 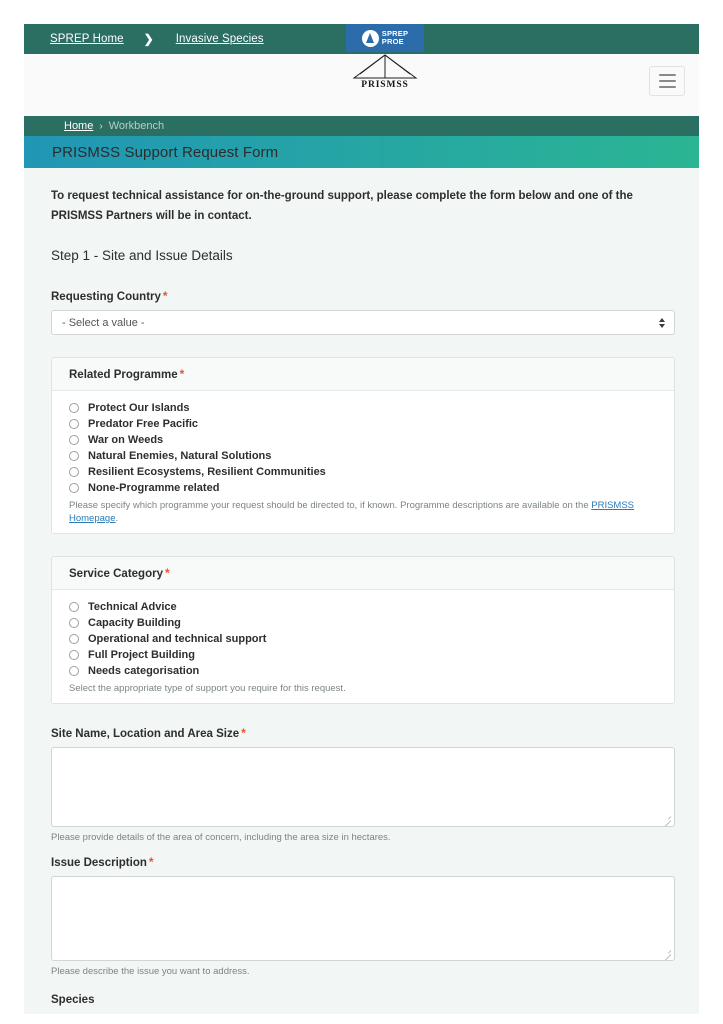 What do you see at coordinates (363, 862) in the screenshot?
I see `issue-description-label: Issue Description *` at bounding box center [363, 862].